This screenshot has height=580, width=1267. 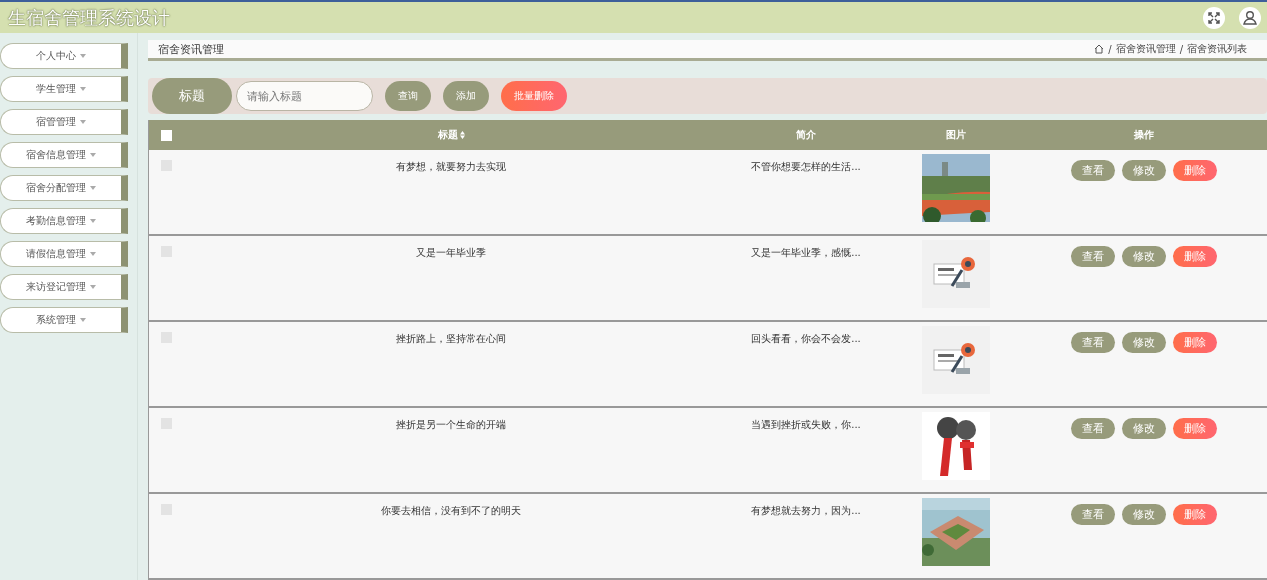 I want to click on column-header: 操作, so click(x=1144, y=134).